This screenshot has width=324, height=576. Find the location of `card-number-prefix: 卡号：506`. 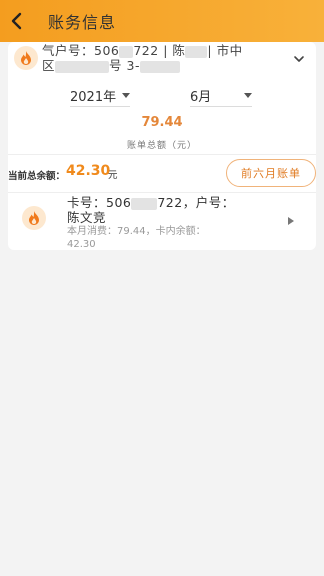

card-number-prefix: 卡号：506 is located at coordinates (99, 202).